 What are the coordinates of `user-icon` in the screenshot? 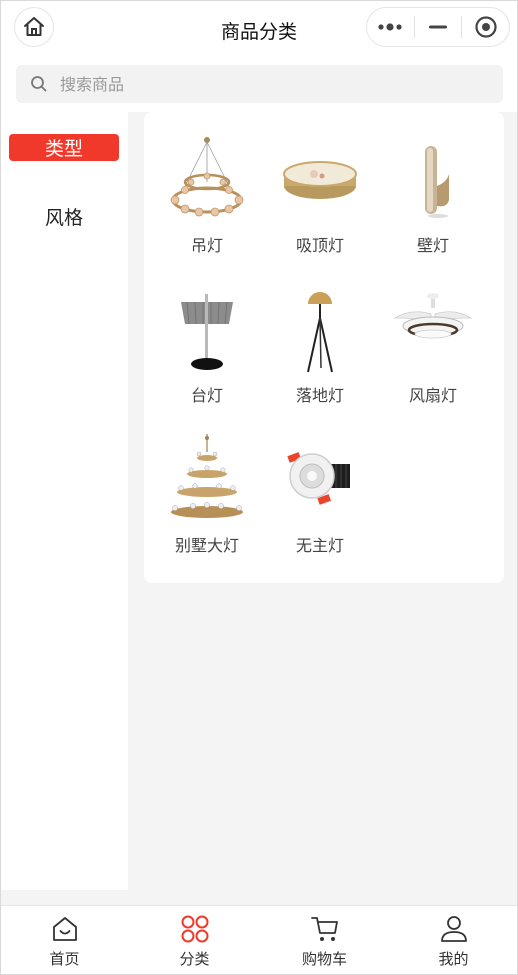 It's located at (453, 929).